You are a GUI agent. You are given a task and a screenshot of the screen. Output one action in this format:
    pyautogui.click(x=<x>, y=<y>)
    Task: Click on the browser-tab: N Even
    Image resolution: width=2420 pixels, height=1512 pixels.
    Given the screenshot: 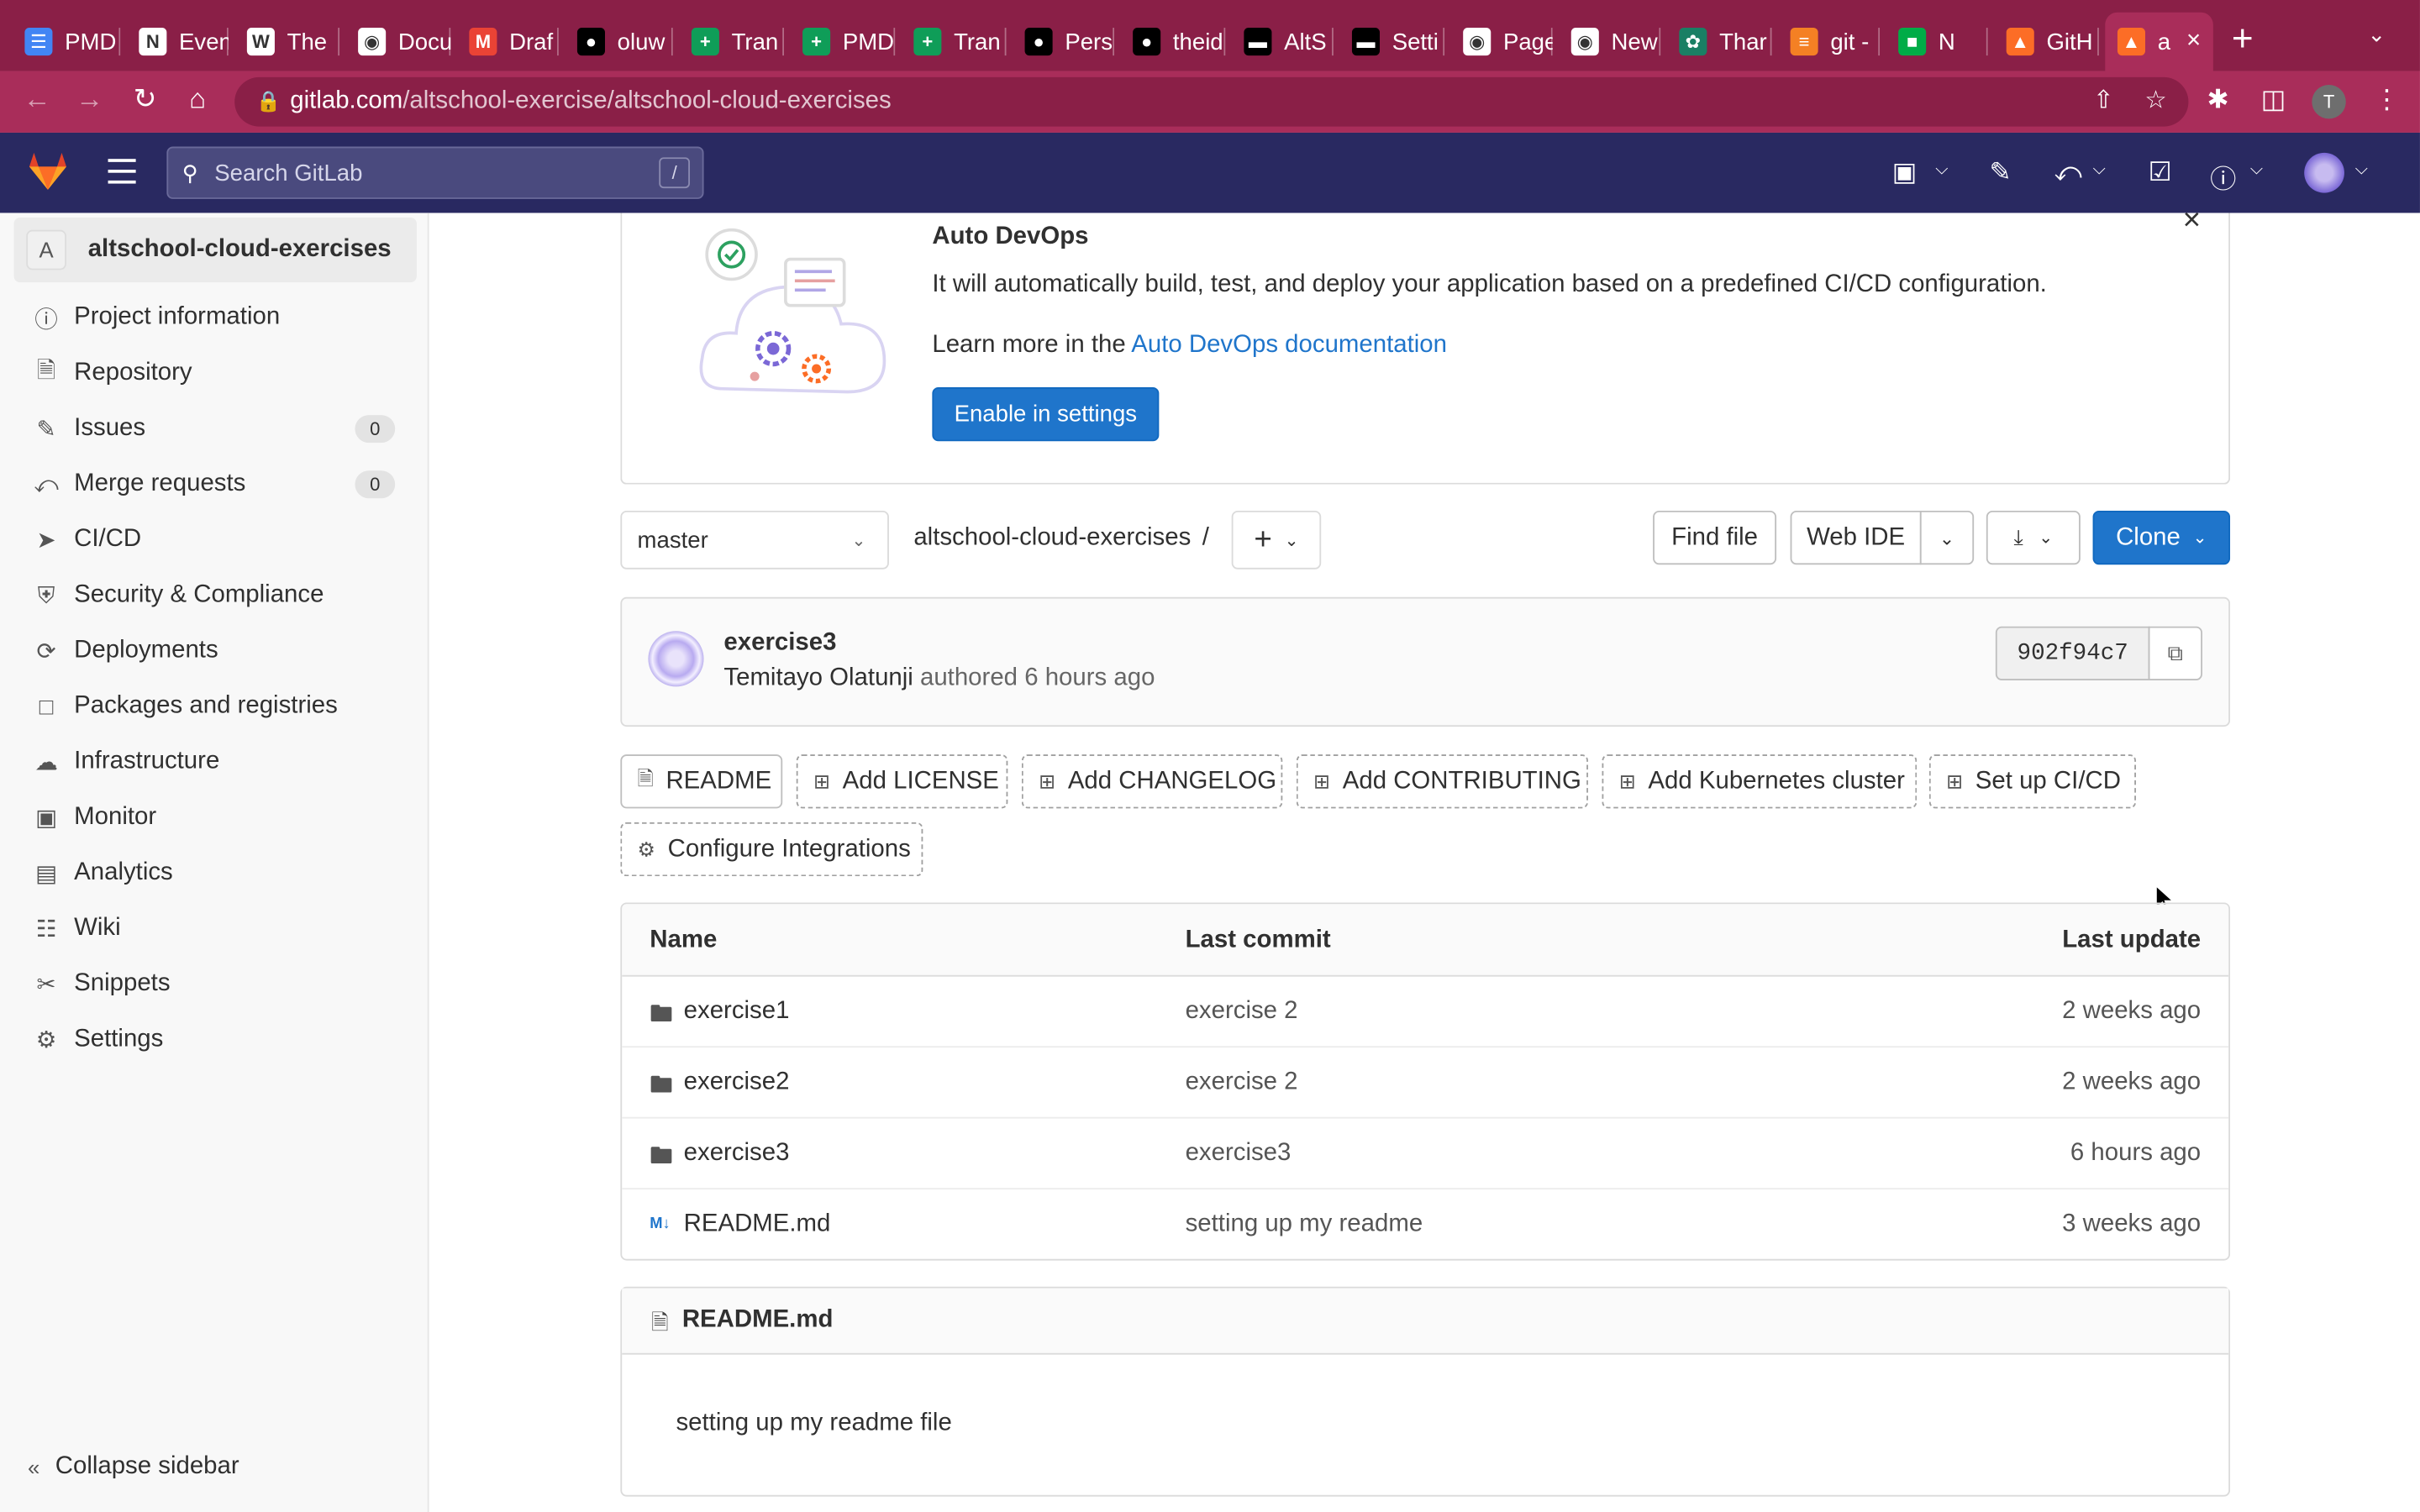 What is the action you would take?
    pyautogui.click(x=178, y=42)
    